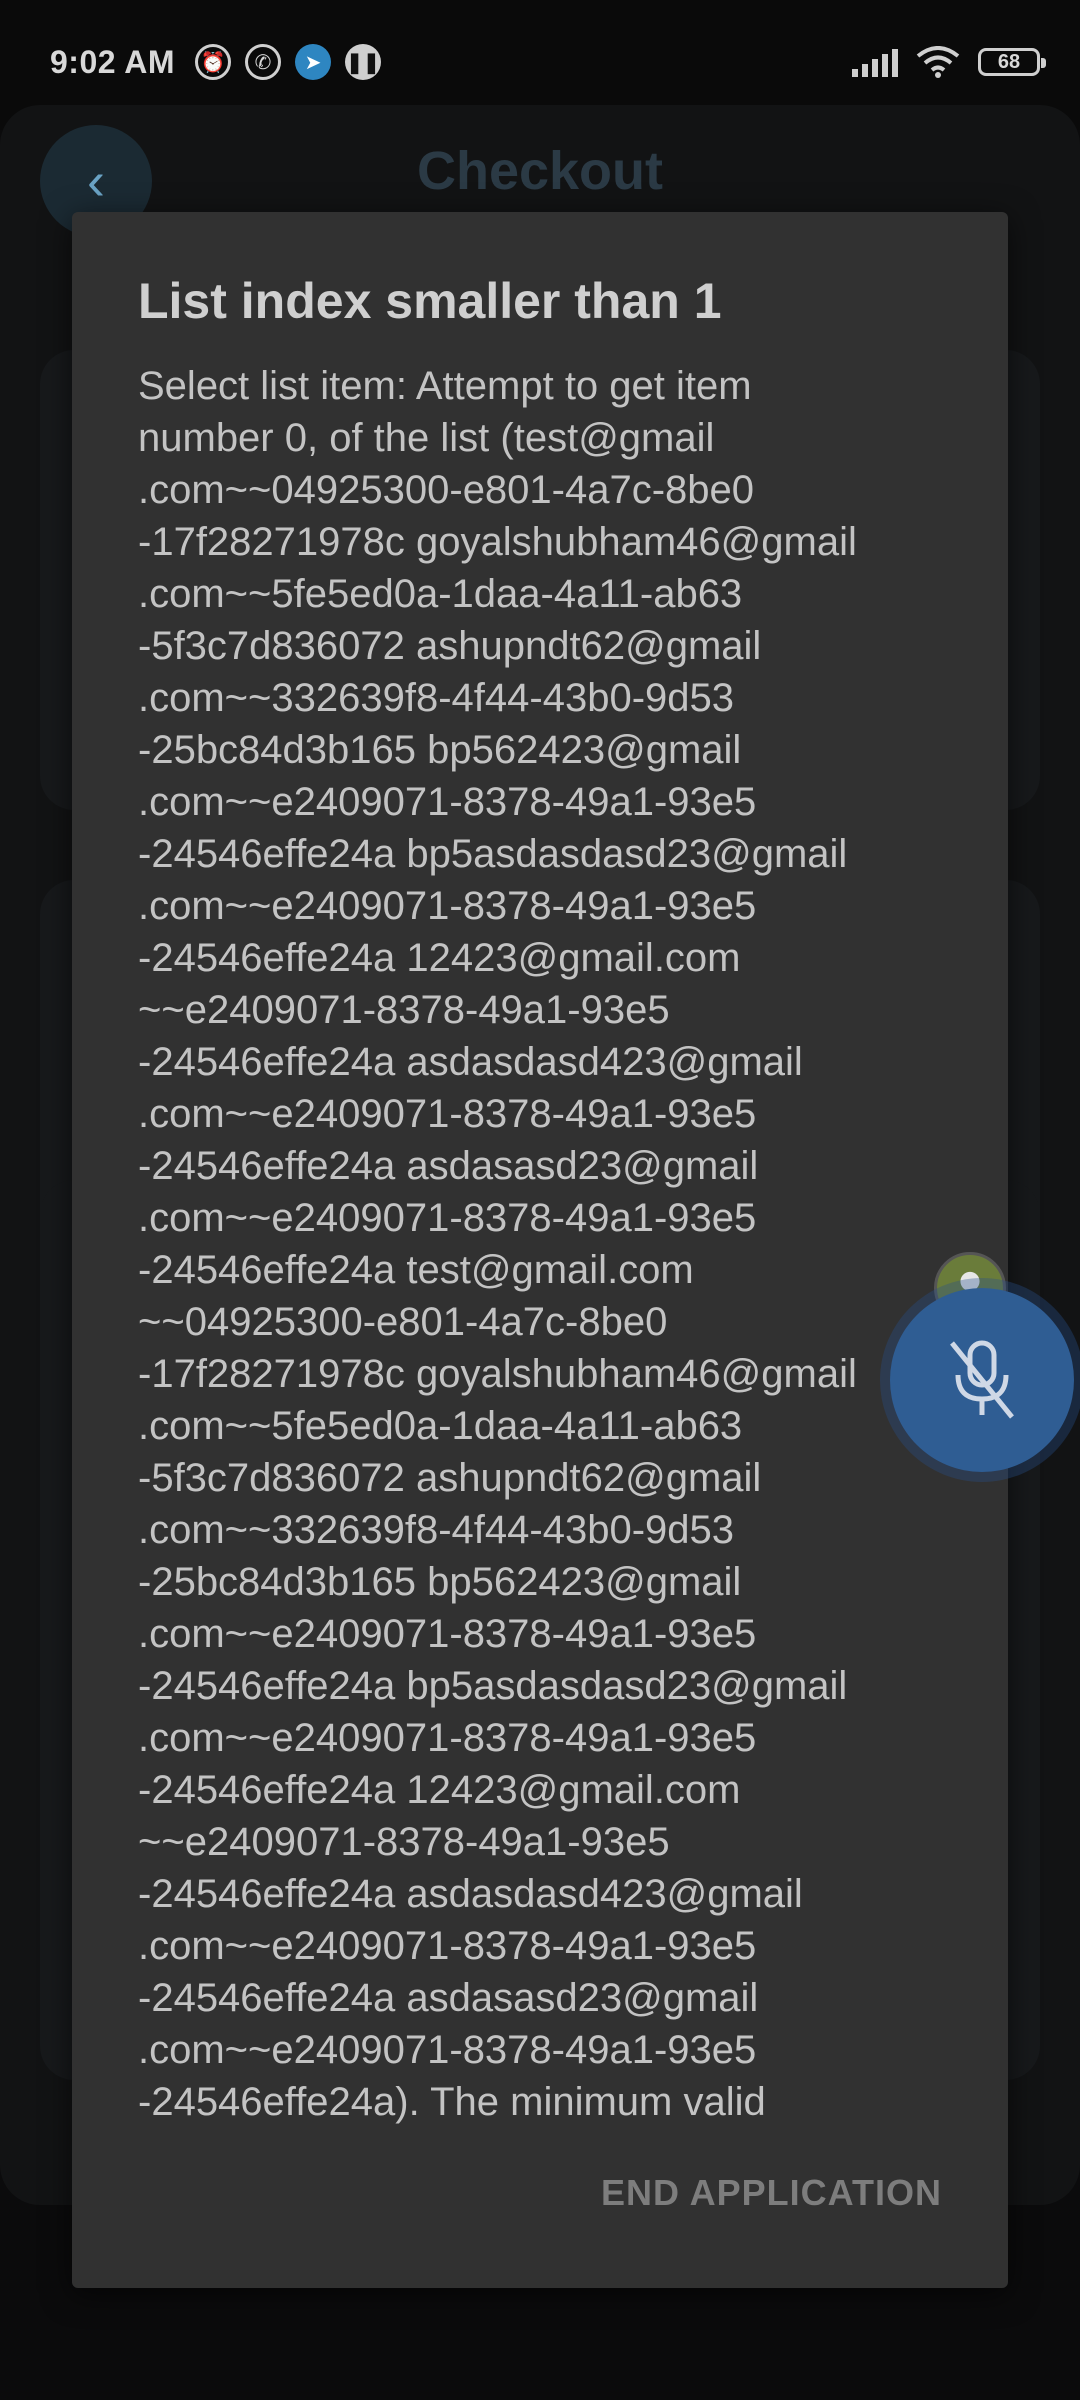 The width and height of the screenshot is (1080, 2400). I want to click on wifi-icon, so click(938, 62).